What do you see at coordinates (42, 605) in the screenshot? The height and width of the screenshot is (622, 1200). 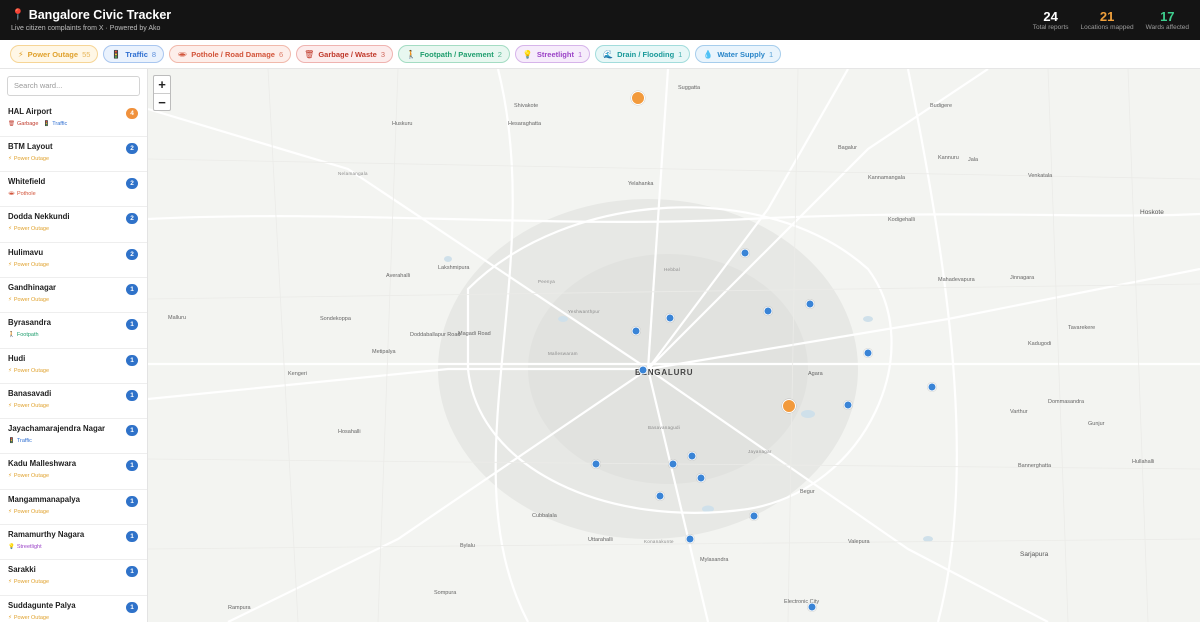 I see `ward-name: Suddagunte Palya` at bounding box center [42, 605].